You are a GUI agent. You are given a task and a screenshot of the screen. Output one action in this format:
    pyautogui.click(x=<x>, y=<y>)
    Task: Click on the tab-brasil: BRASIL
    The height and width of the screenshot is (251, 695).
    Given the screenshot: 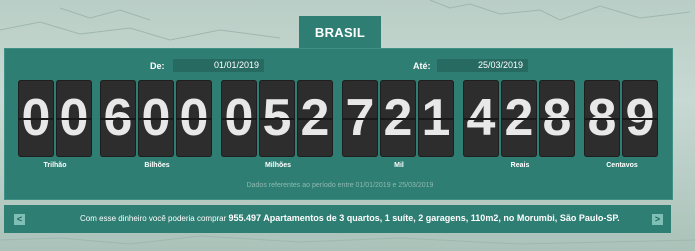 What is the action you would take?
    pyautogui.click(x=340, y=32)
    